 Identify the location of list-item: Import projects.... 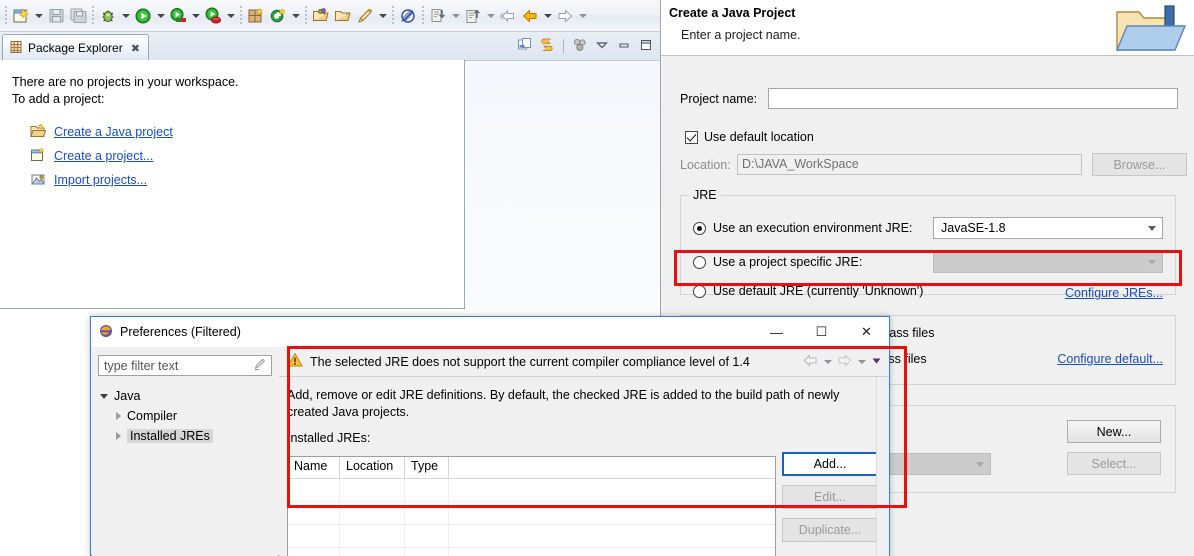
(238, 180).